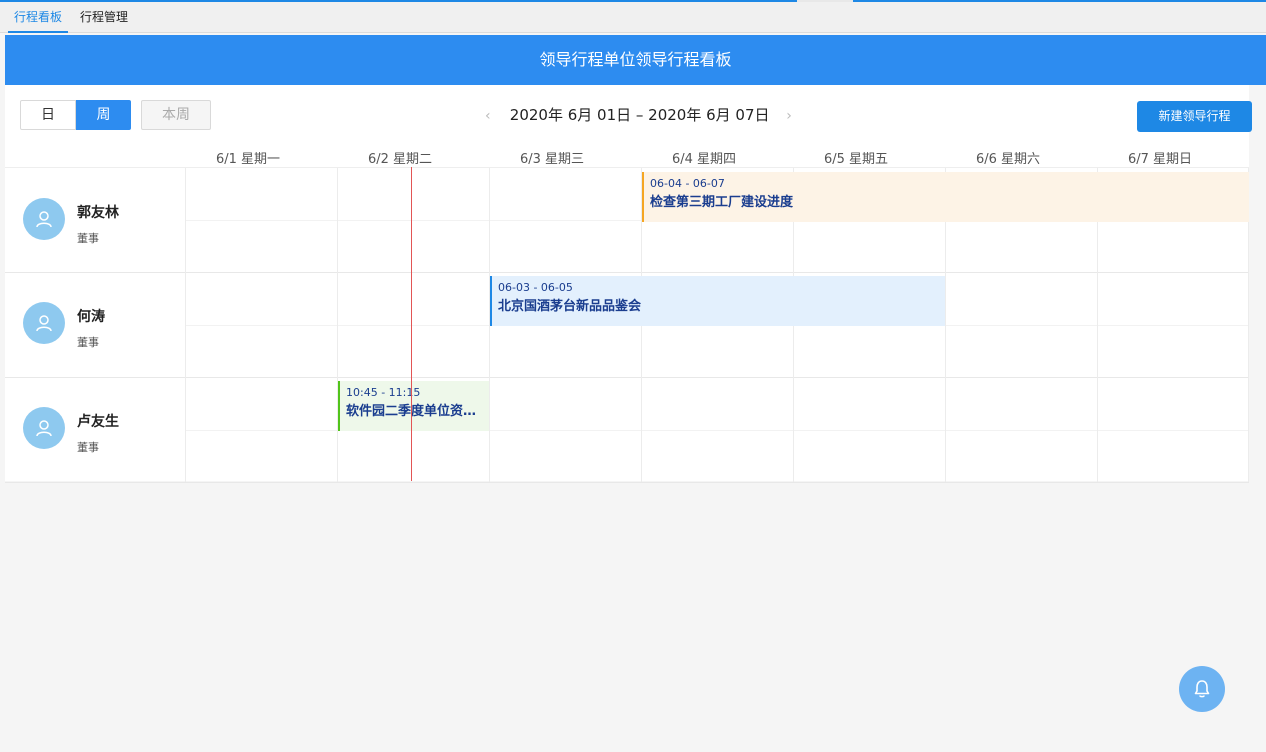 This screenshot has height=752, width=1266. What do you see at coordinates (793, 116) in the screenshot?
I see `chevron-right-icon: ›` at bounding box center [793, 116].